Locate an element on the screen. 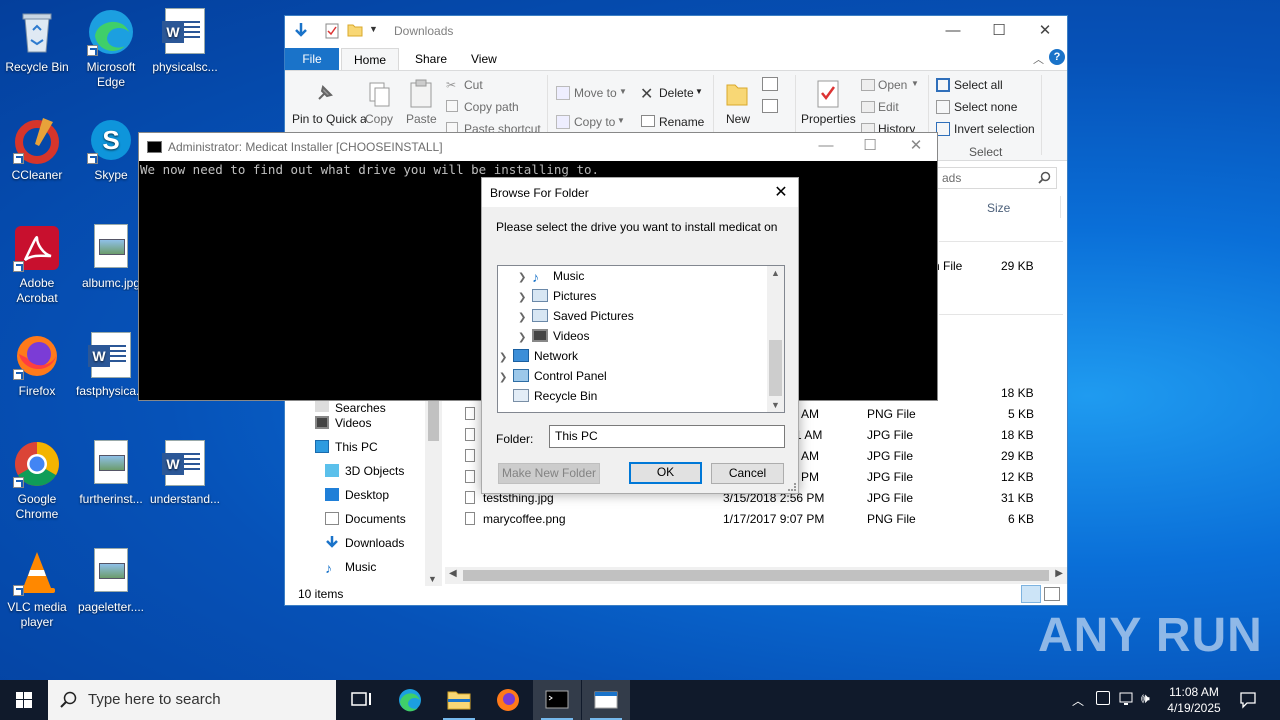 Image resolution: width=1280 pixels, height=720 pixels. make-new-folder-button: Make New Folder is located at coordinates (549, 473).